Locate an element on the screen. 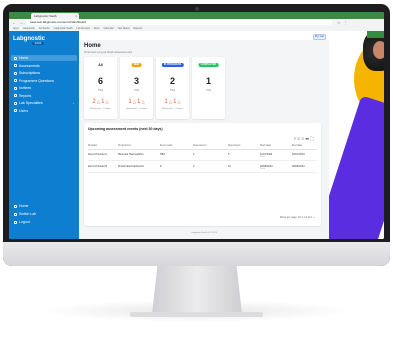  sidebar-item-lab-specialties: Lab Specialties › is located at coordinates (44, 103).